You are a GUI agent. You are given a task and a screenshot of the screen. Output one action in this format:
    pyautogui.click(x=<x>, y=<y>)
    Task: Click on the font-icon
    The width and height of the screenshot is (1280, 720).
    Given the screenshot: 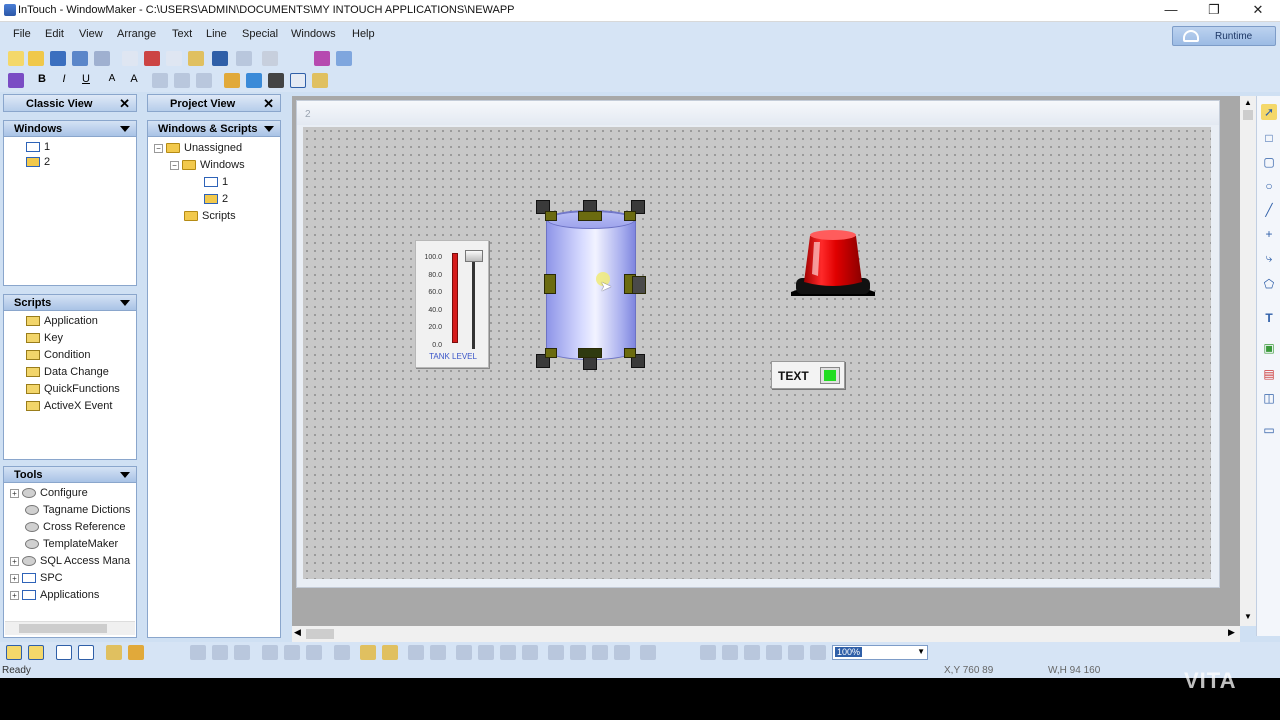 What is the action you would take?
    pyautogui.click(x=16, y=80)
    